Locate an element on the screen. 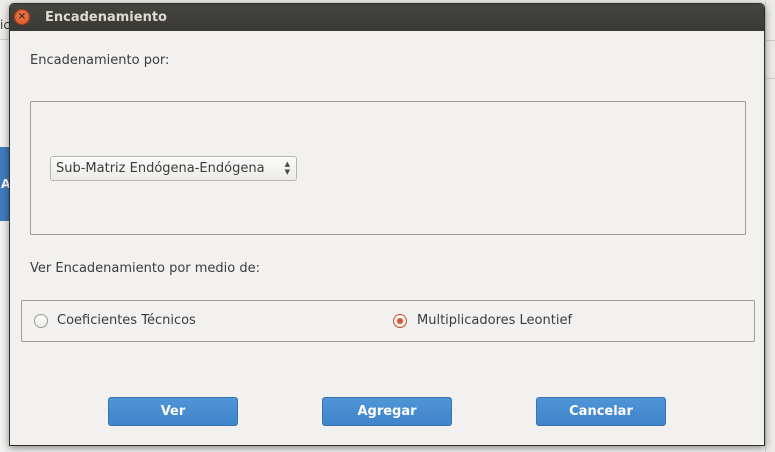 This screenshot has height=452, width=775. ver-encadenamiento-label: Ver Encadenamiento por medio de: is located at coordinates (145, 268).